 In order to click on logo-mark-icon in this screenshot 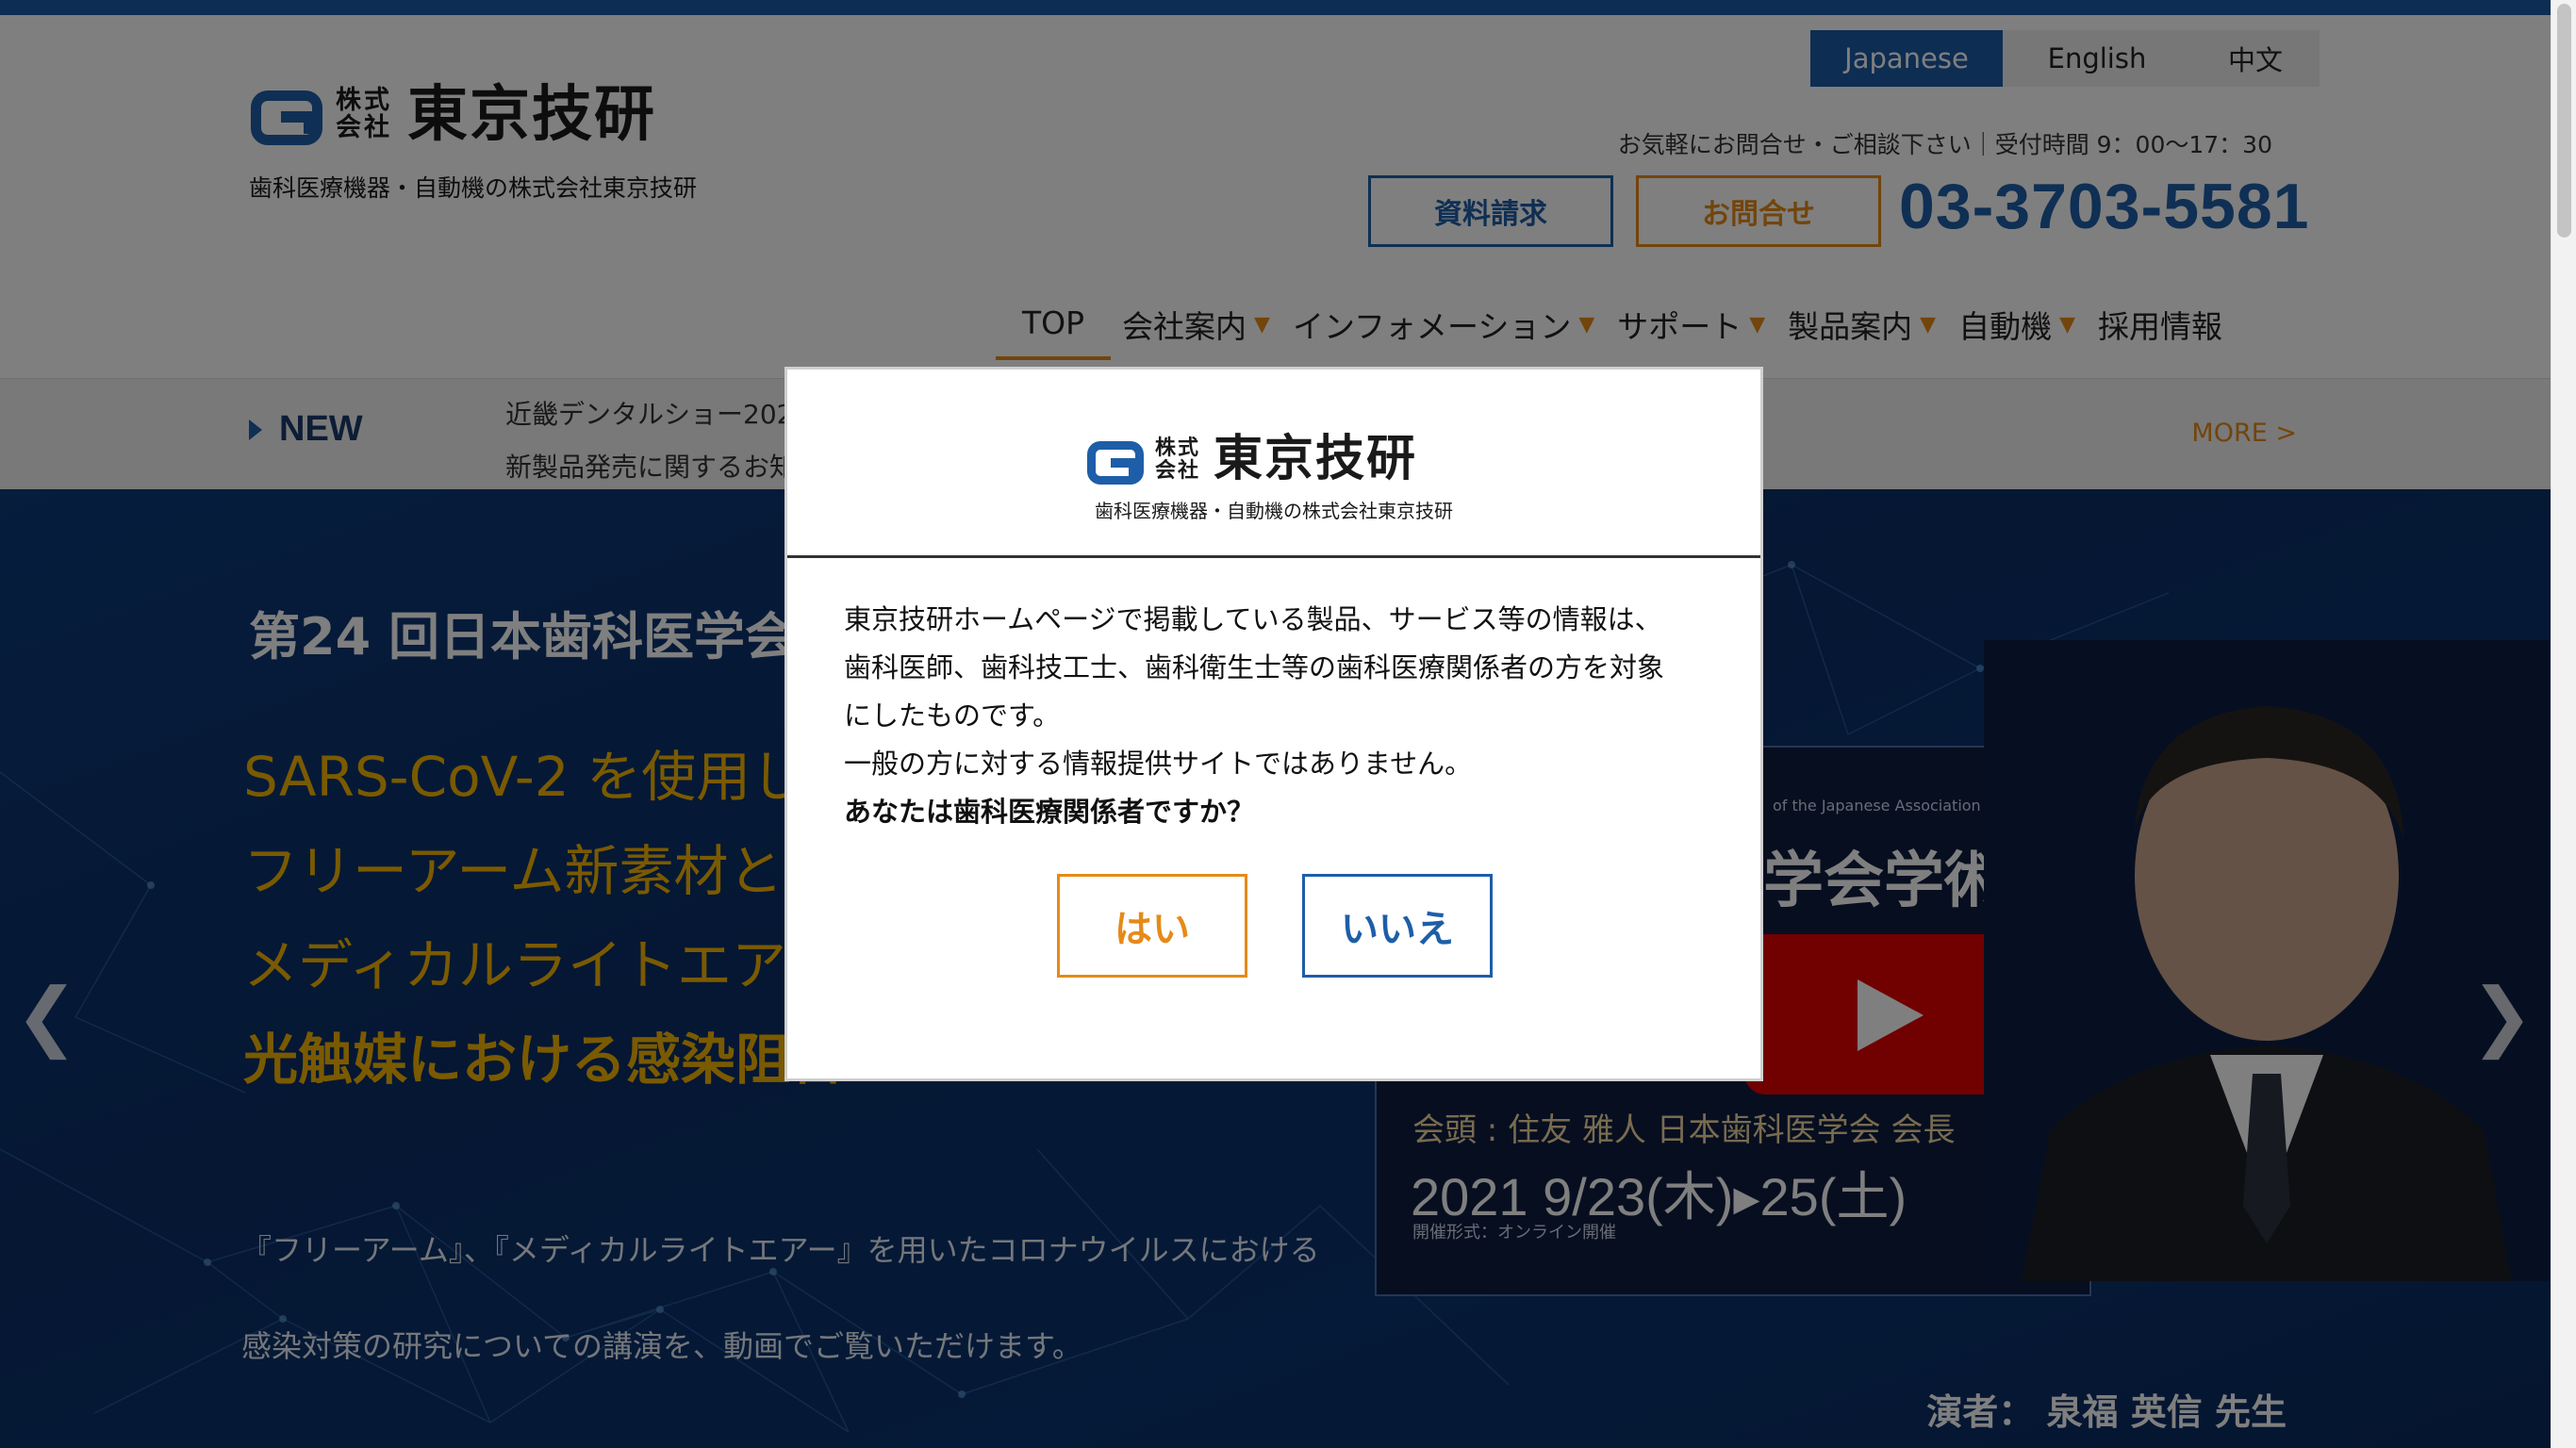, I will do `click(1115, 463)`.